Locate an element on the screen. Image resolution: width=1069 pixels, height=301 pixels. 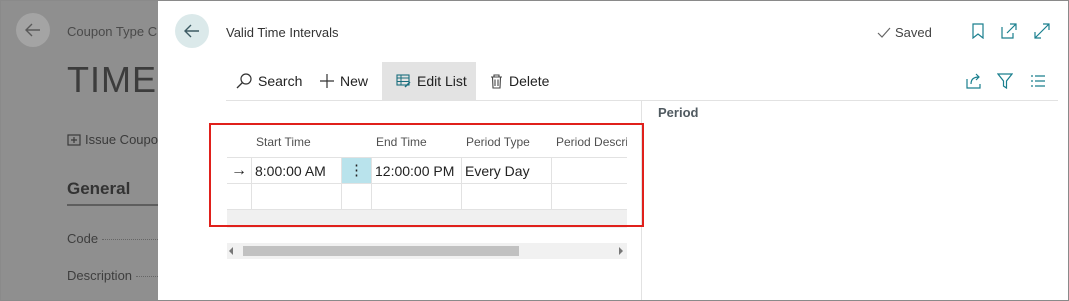
new-label: New is located at coordinates (354, 81).